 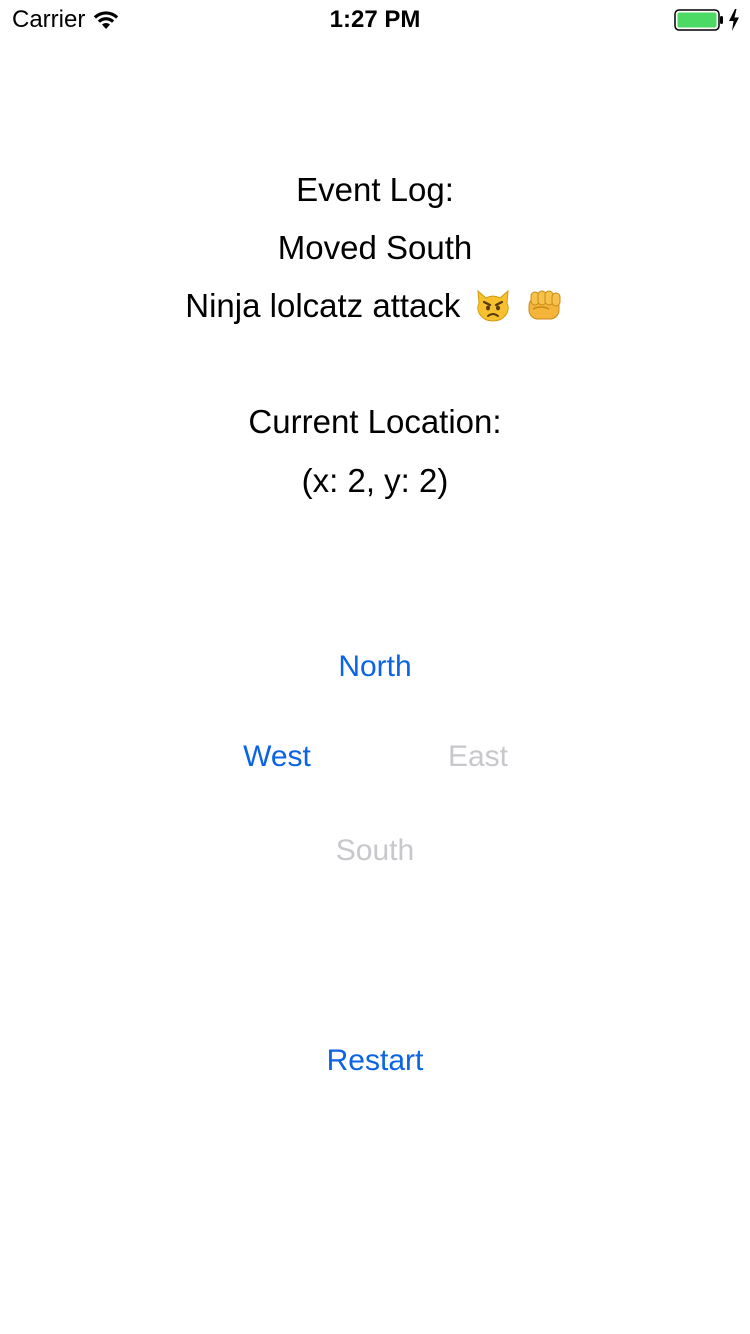 I want to click on status-time: 1:27 PM, so click(x=375, y=19).